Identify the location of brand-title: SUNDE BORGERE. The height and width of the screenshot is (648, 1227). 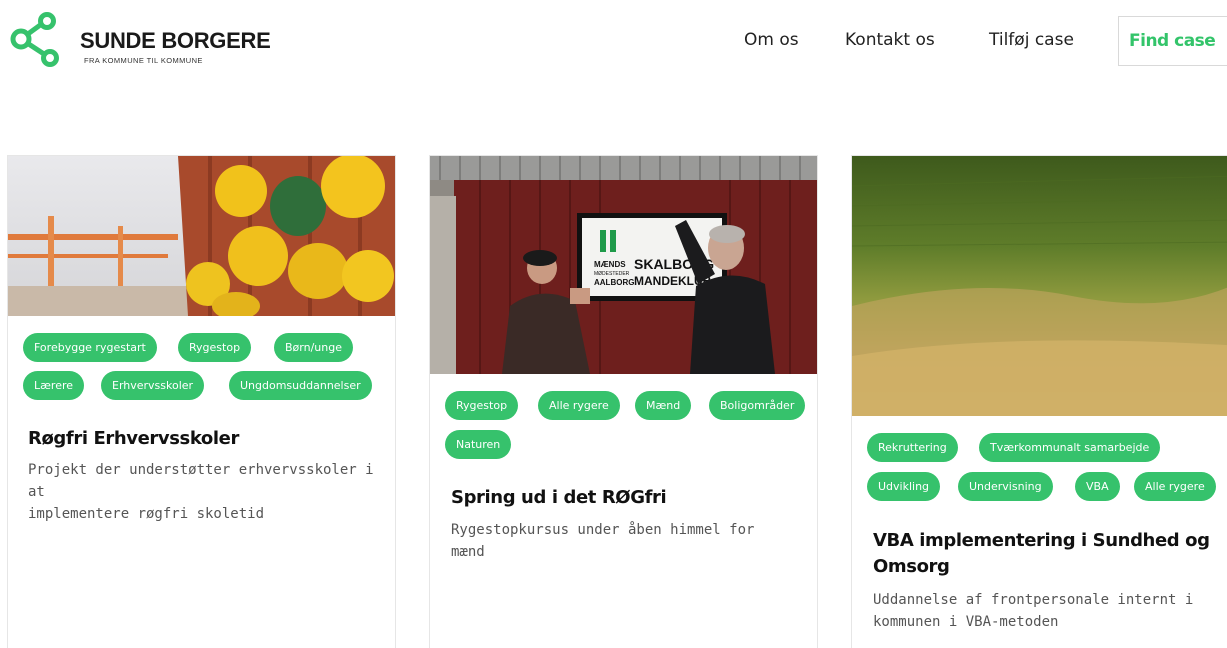
(175, 41).